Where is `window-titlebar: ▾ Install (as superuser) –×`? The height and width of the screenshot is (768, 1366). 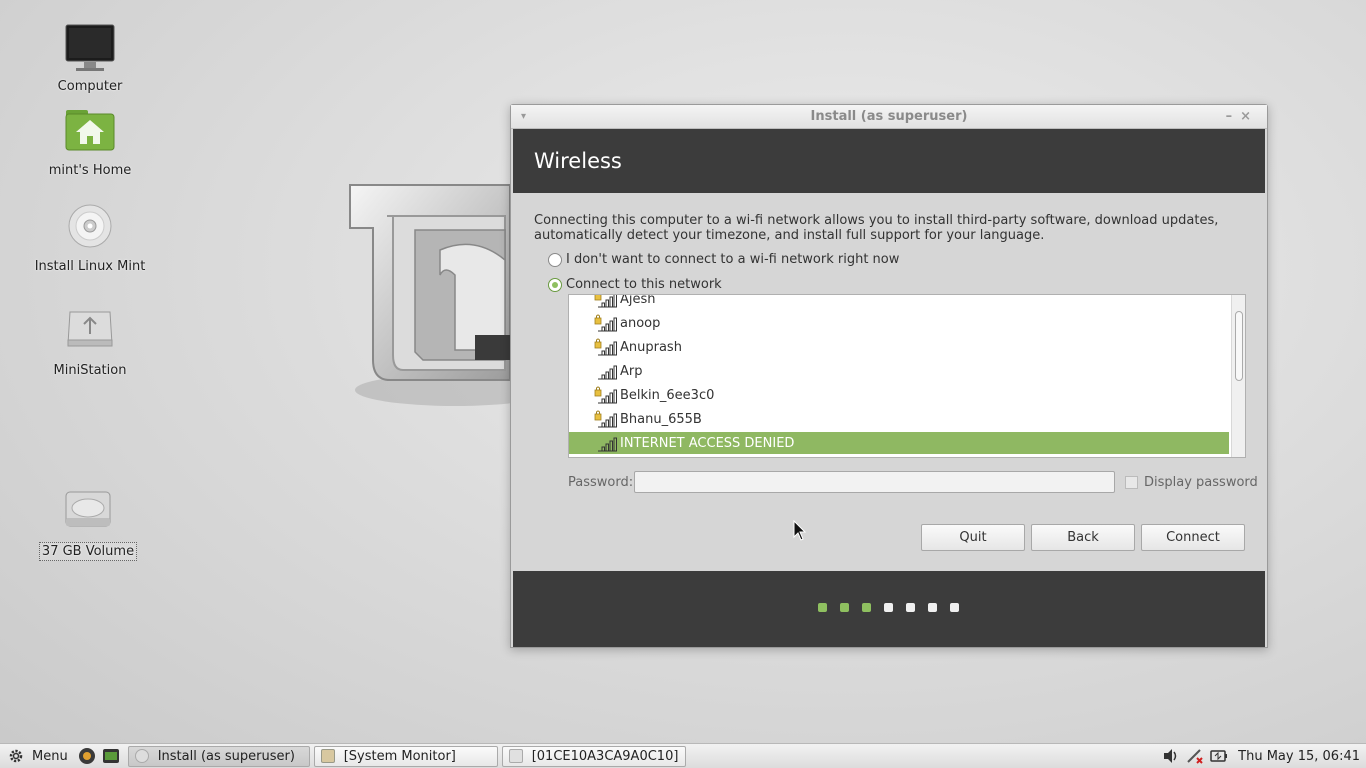 window-titlebar: ▾ Install (as superuser) –× is located at coordinates (889, 117).